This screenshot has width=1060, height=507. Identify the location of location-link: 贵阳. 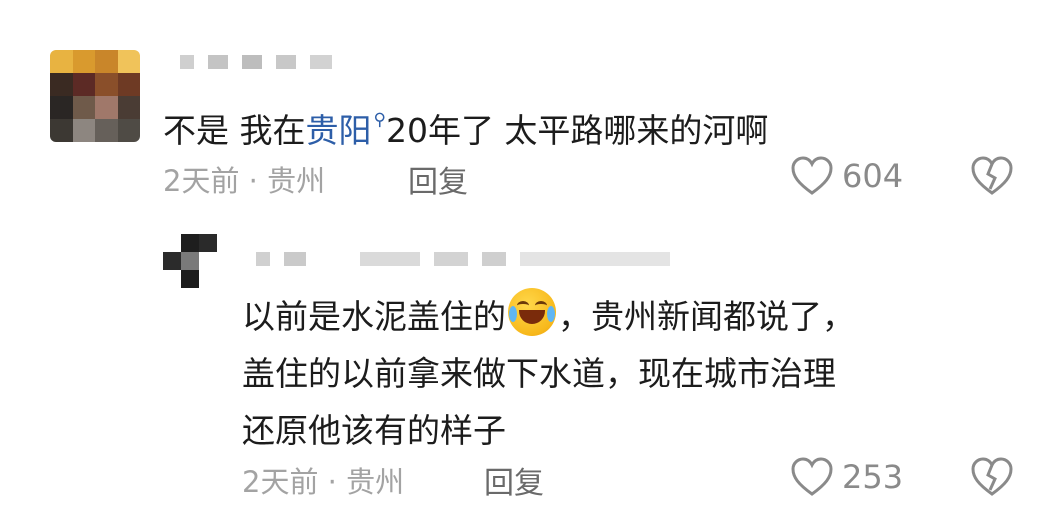
(339, 130).